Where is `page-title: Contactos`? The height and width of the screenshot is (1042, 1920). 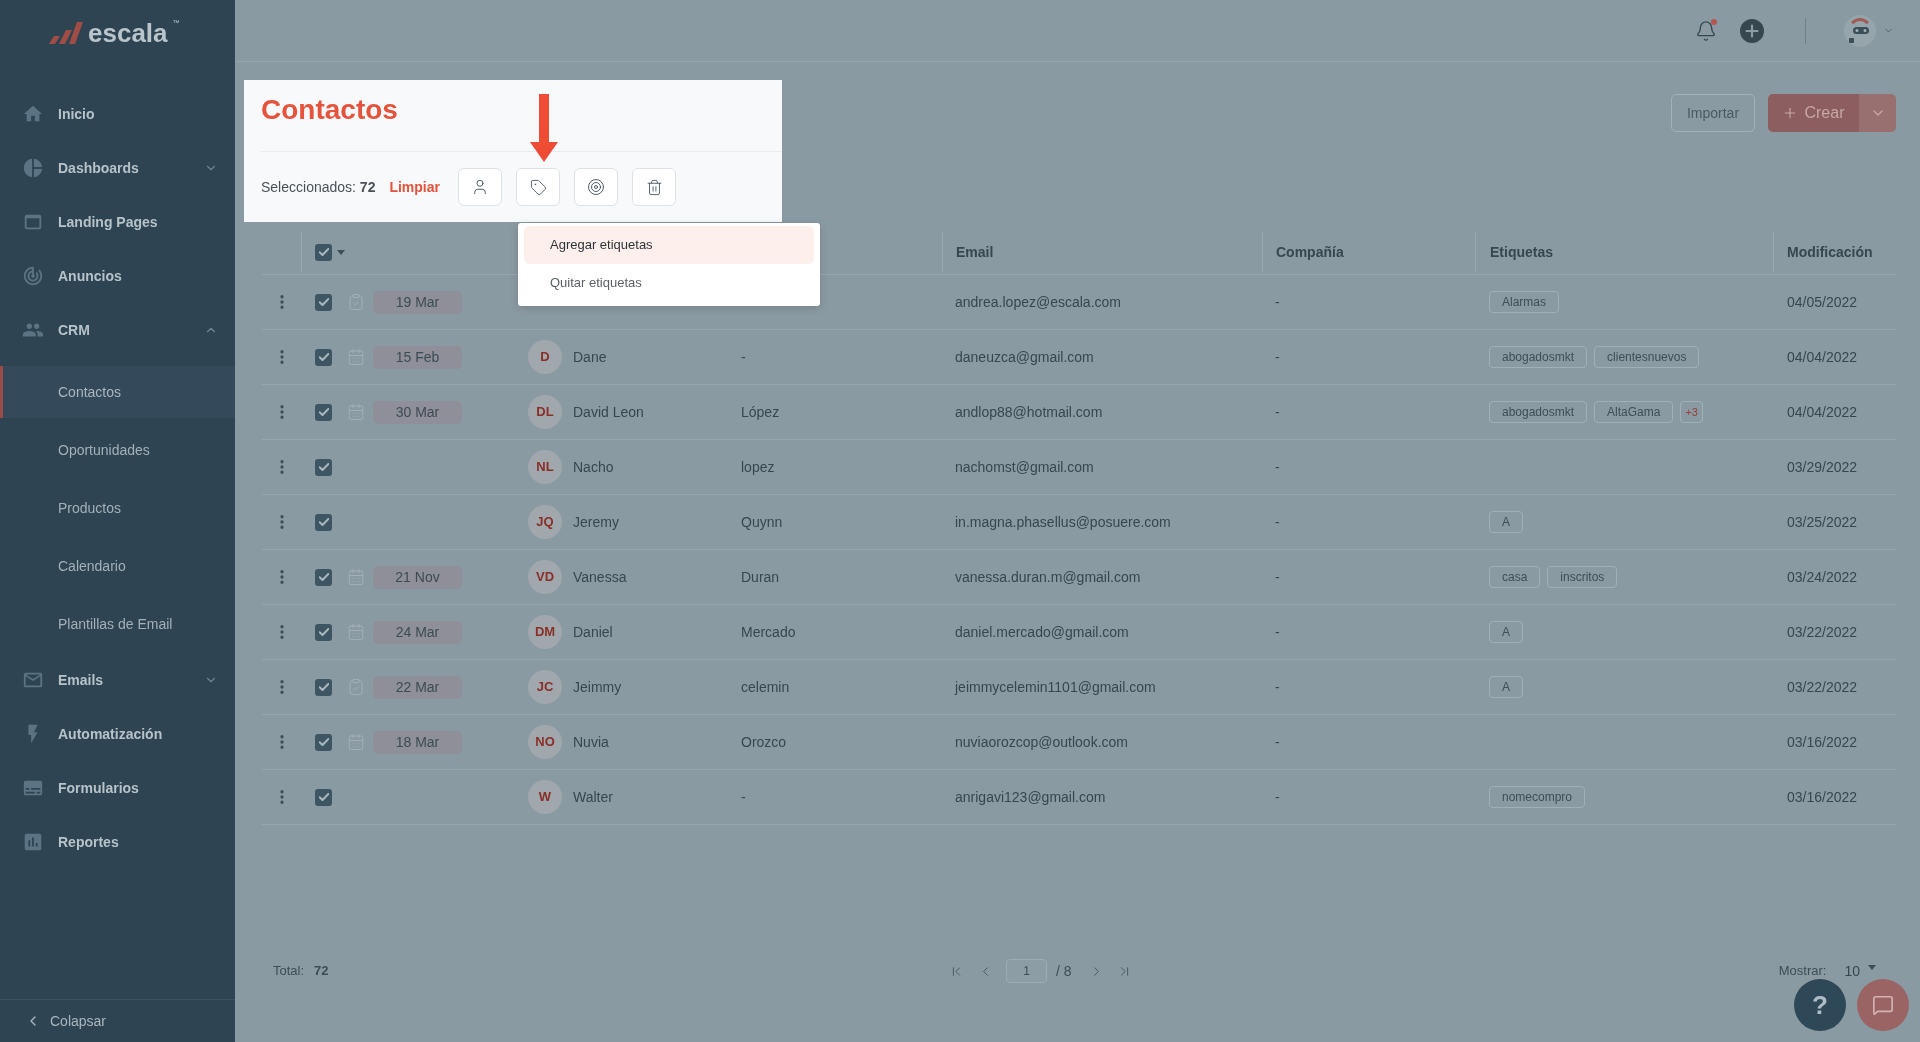
page-title: Contactos is located at coordinates (330, 110).